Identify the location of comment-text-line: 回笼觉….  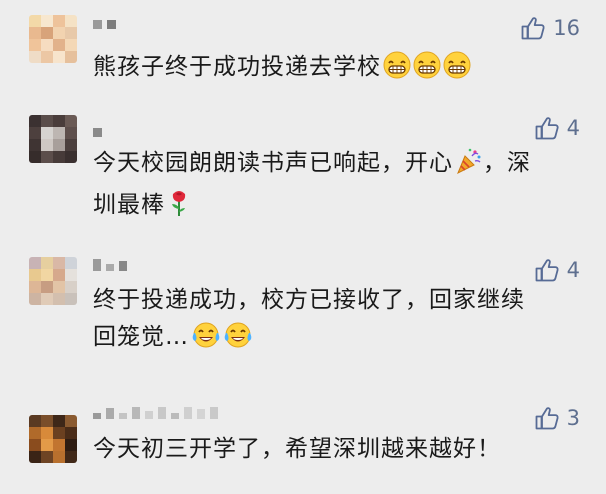
(338, 340).